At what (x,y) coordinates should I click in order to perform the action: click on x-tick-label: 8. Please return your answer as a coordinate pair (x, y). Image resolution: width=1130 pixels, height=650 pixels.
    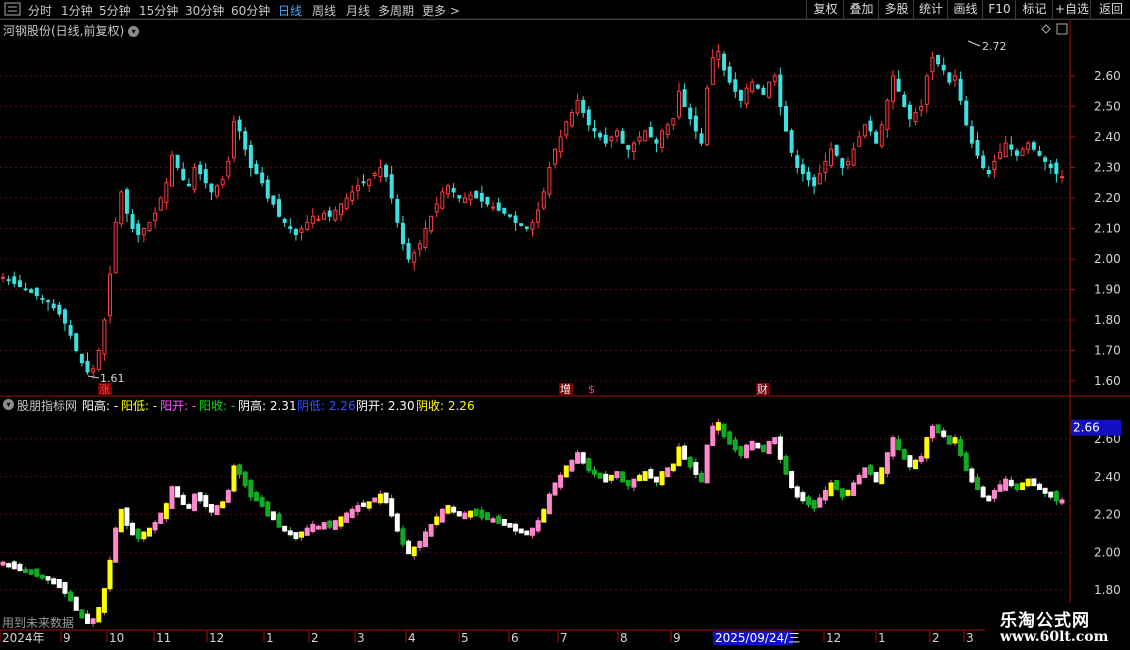
    Looking at the image, I should click on (624, 638).